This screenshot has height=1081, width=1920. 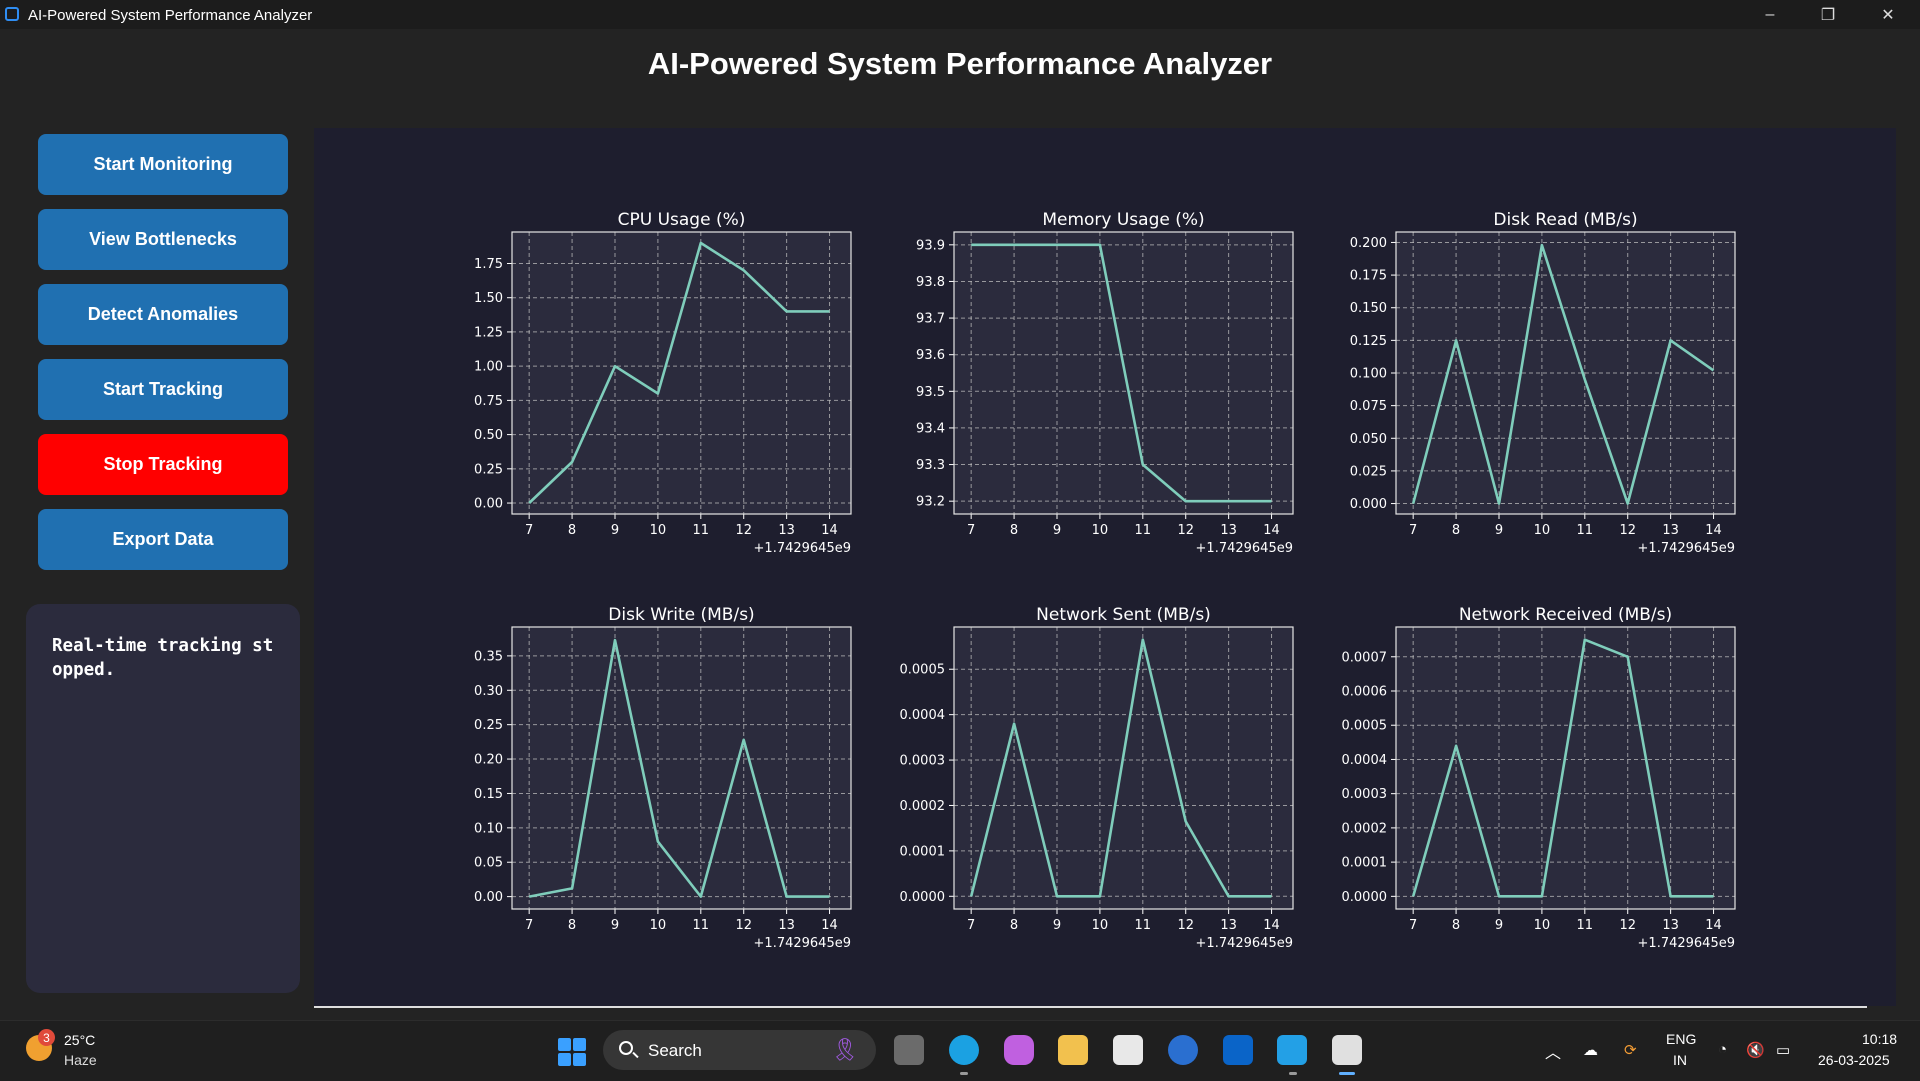 What do you see at coordinates (488, 725) in the screenshot?
I see `y-tick-label: 0.25` at bounding box center [488, 725].